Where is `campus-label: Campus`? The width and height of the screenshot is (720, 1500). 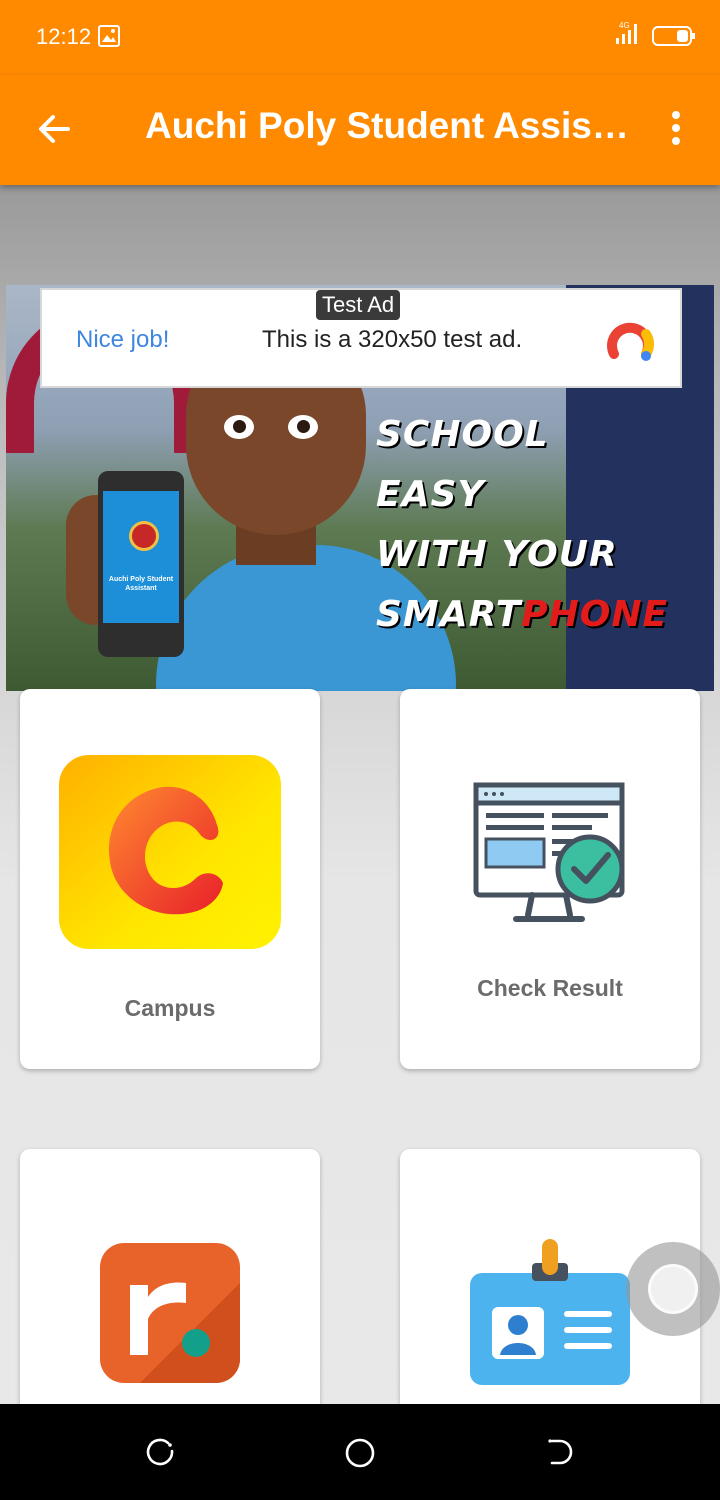 campus-label: Campus is located at coordinates (170, 1008).